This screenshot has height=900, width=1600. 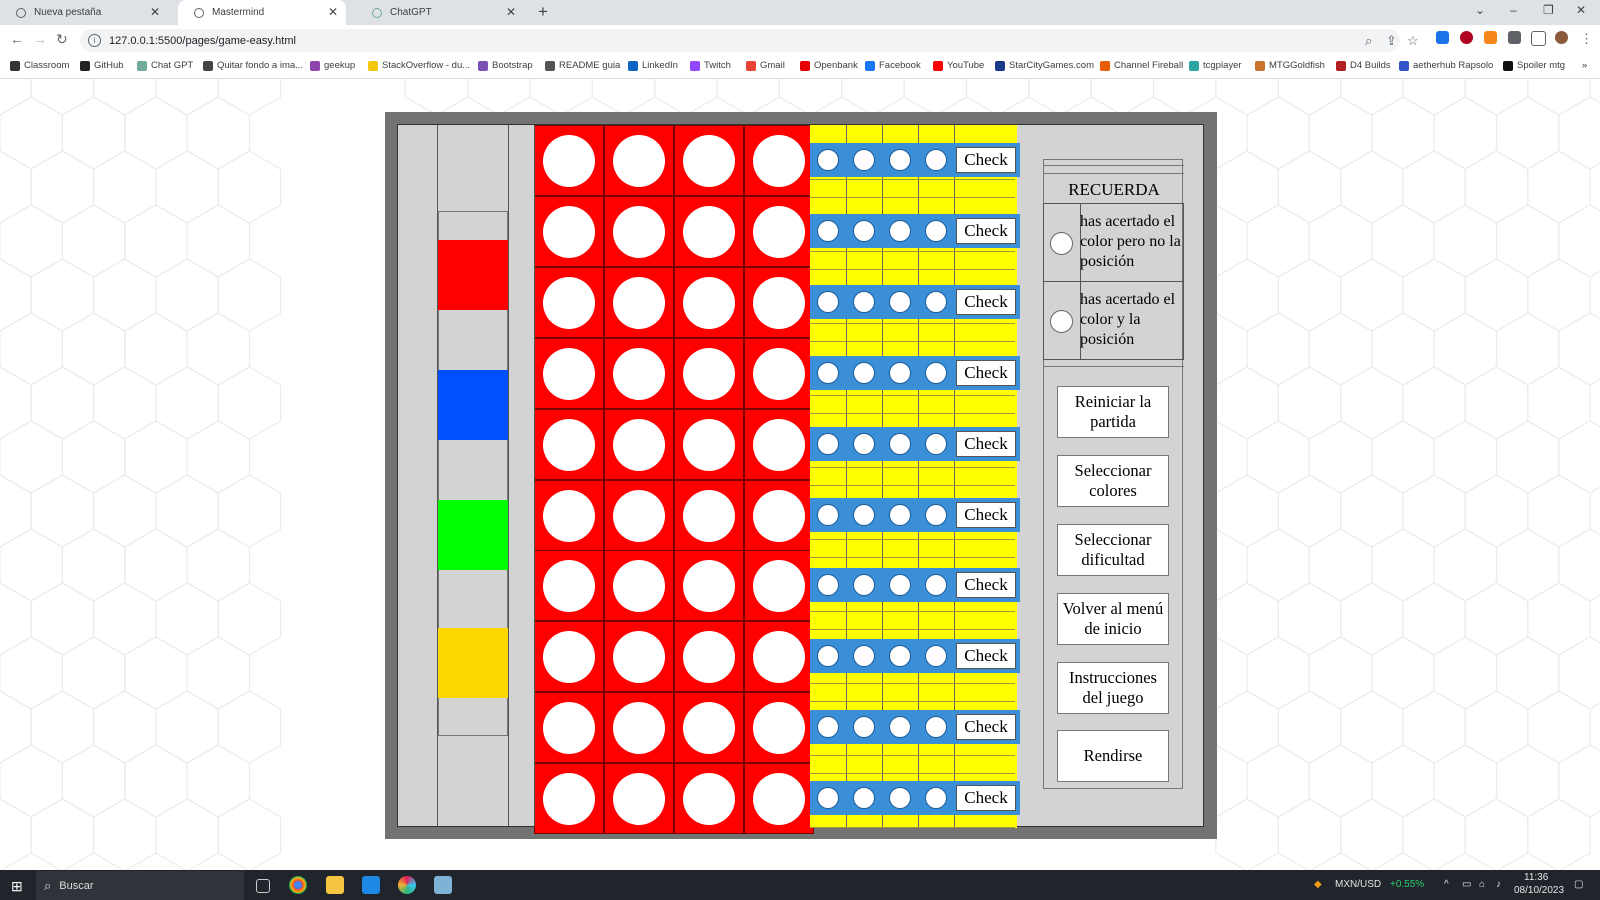 I want to click on extension-icon, so click(x=1442, y=37).